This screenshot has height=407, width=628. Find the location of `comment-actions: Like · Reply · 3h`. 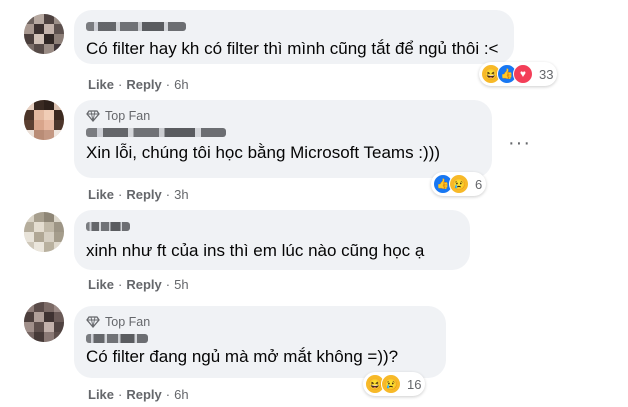

comment-actions: Like · Reply · 3h is located at coordinates (138, 194).